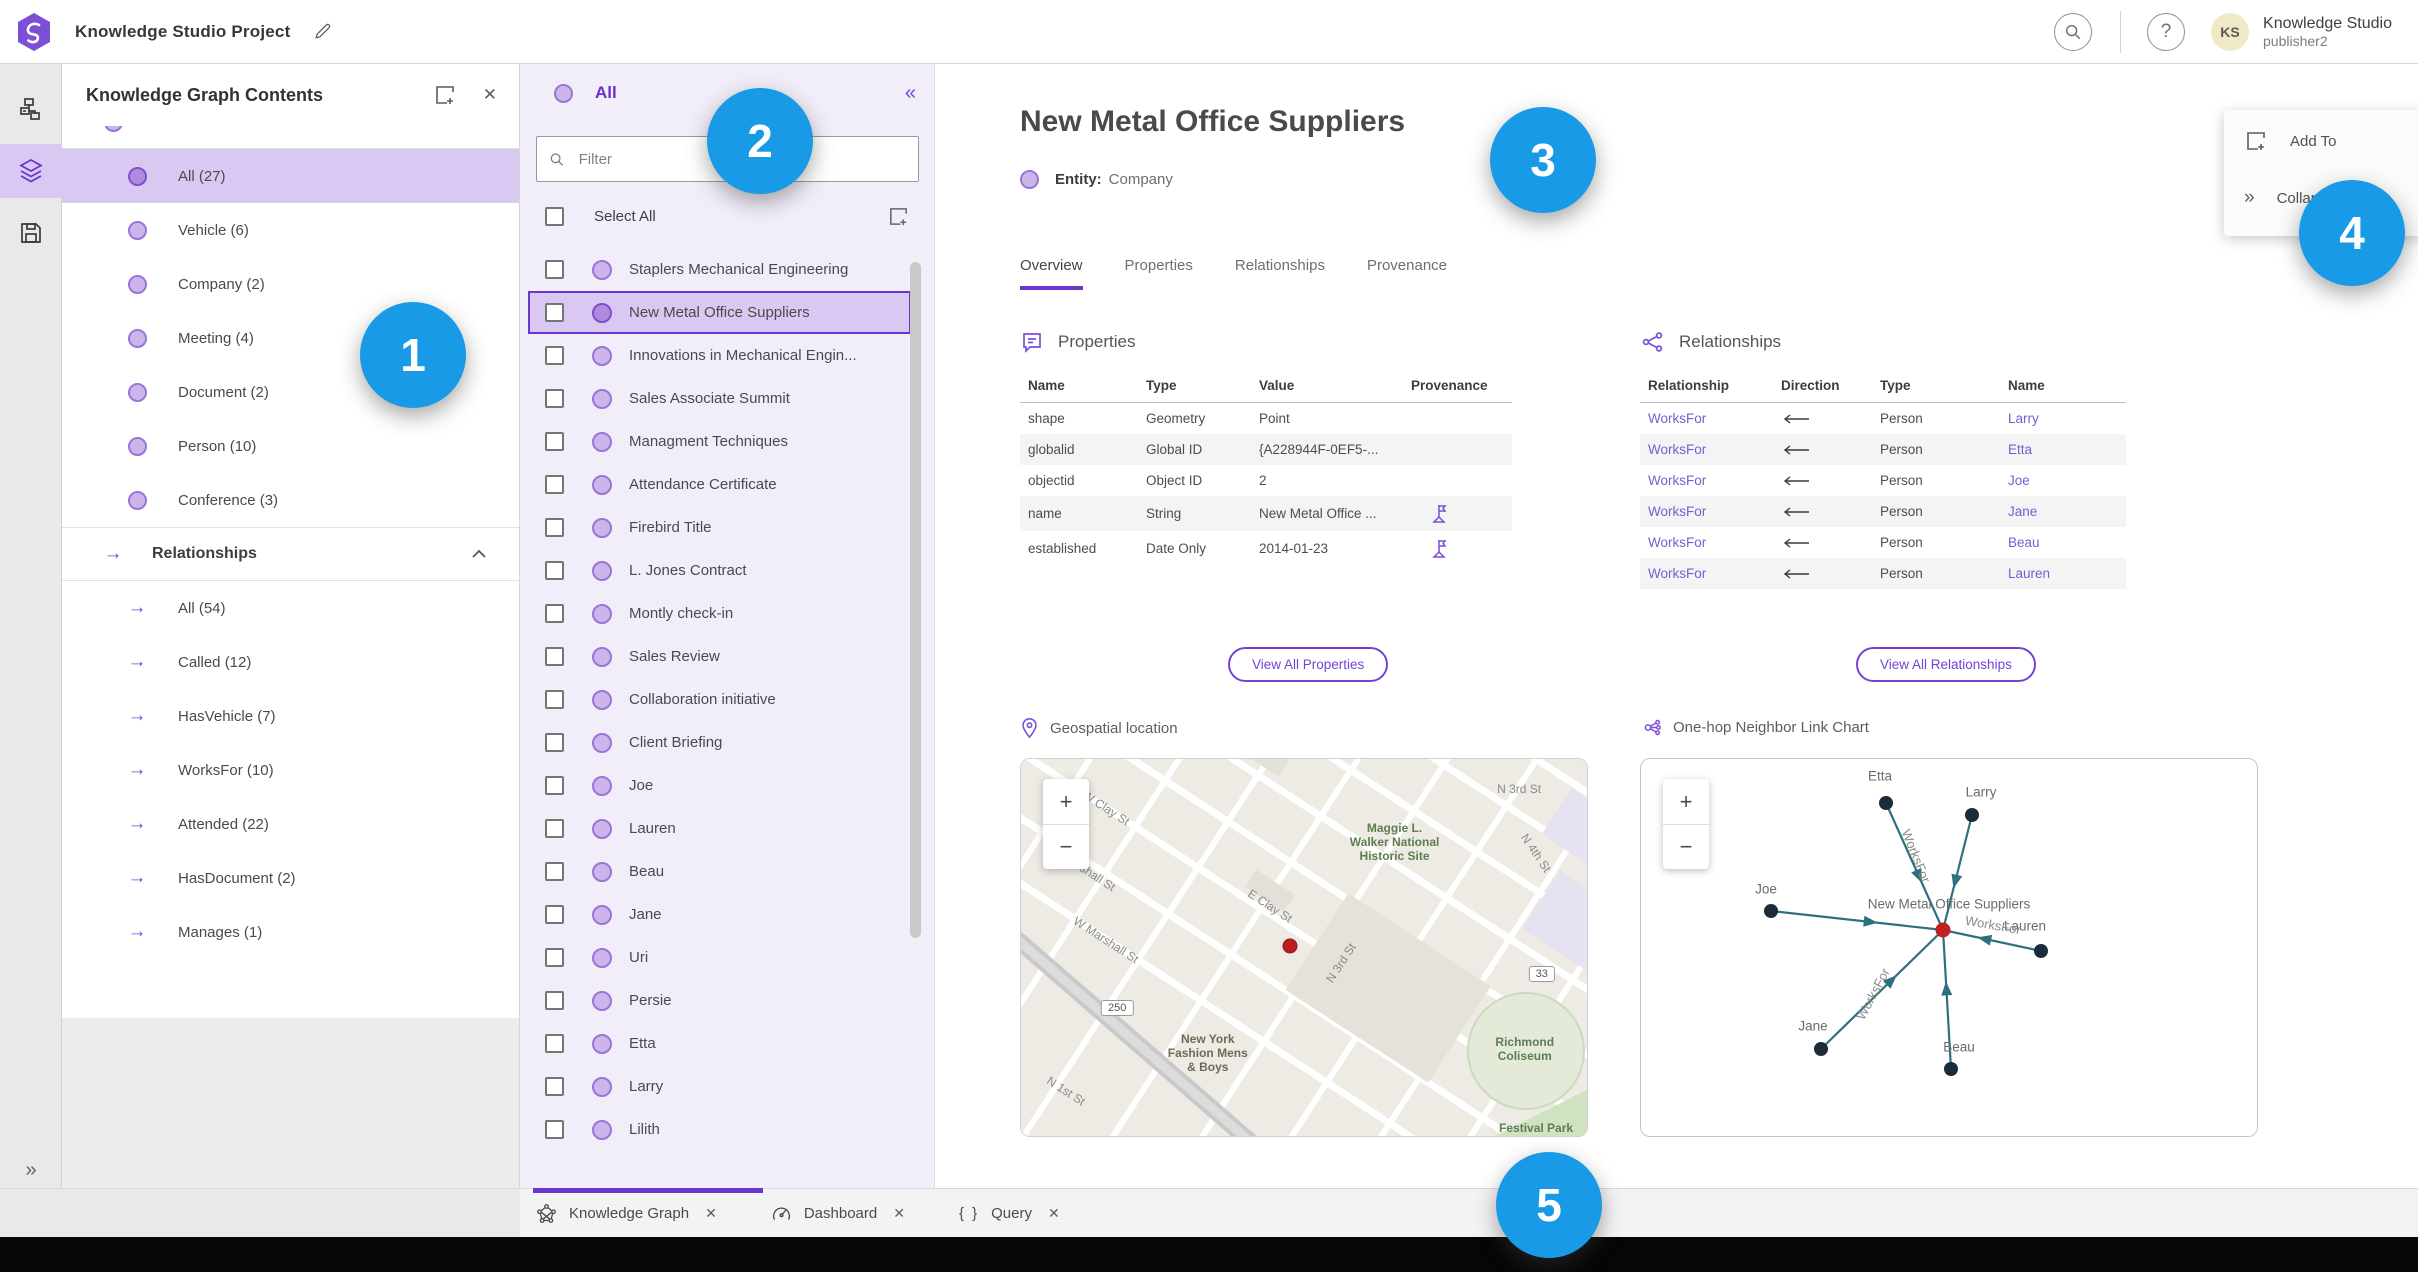  What do you see at coordinates (1686, 801) in the screenshot?
I see `linkchart-zoom-in-button: +` at bounding box center [1686, 801].